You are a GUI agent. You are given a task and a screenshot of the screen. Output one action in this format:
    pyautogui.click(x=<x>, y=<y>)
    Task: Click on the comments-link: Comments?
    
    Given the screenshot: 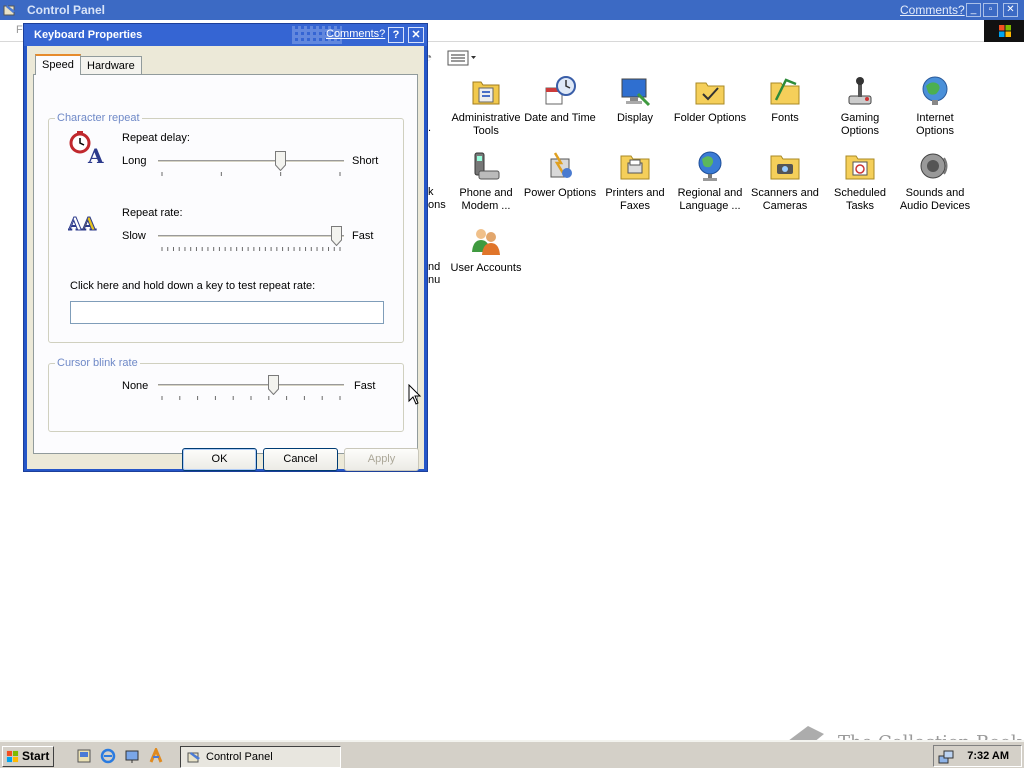 What is the action you would take?
    pyautogui.click(x=932, y=10)
    